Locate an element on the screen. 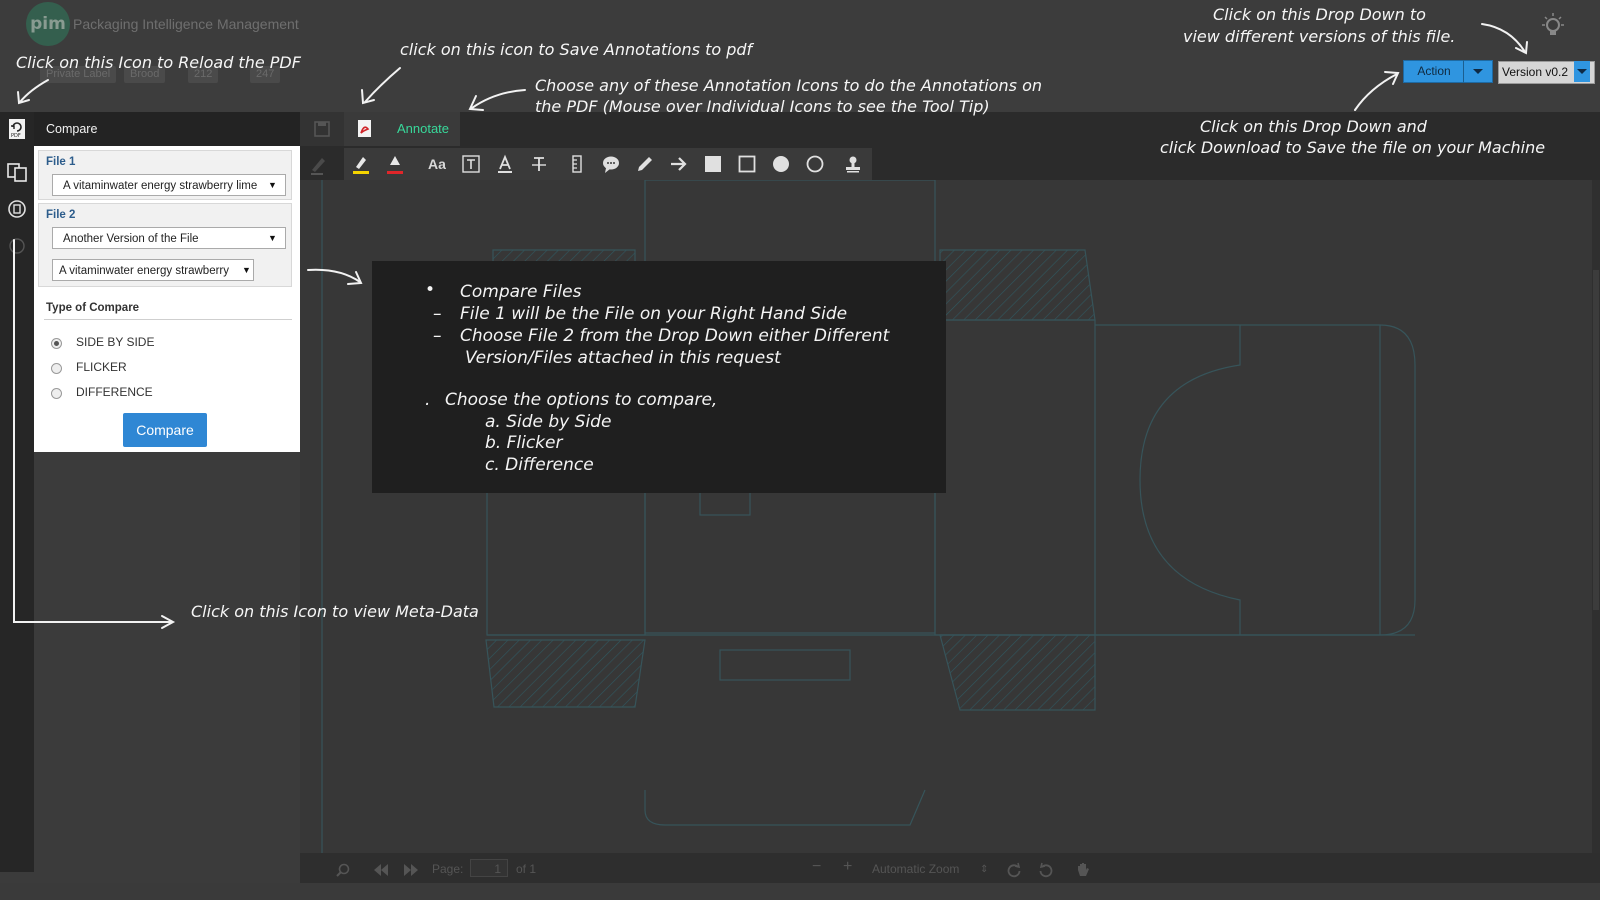  callout-versions-line1: Click on this Drop Down to is located at coordinates (1319, 14).